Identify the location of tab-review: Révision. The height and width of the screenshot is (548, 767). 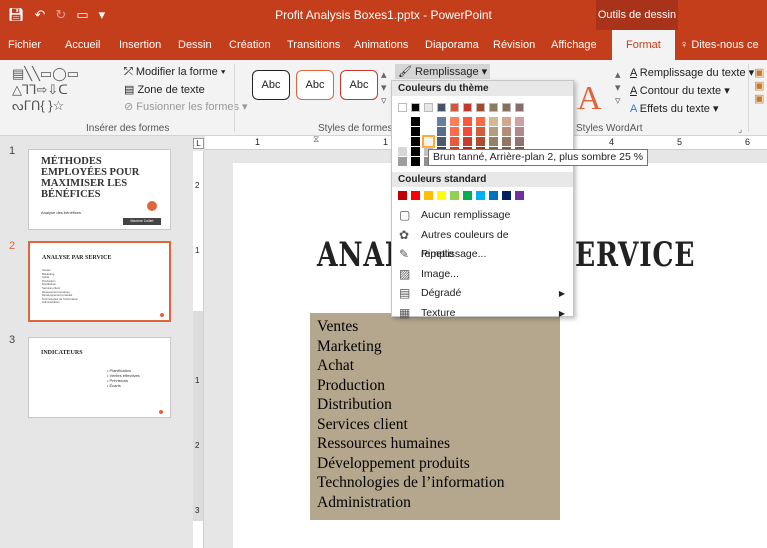
(514, 45).